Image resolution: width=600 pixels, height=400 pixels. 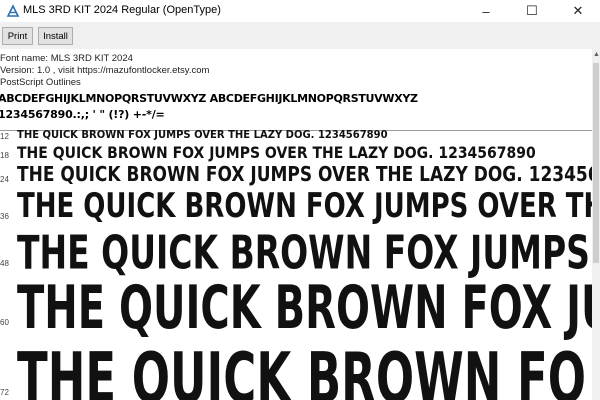 What do you see at coordinates (66, 58) in the screenshot?
I see `font-name-line: Font name: MLS 3RD KIT 2024` at bounding box center [66, 58].